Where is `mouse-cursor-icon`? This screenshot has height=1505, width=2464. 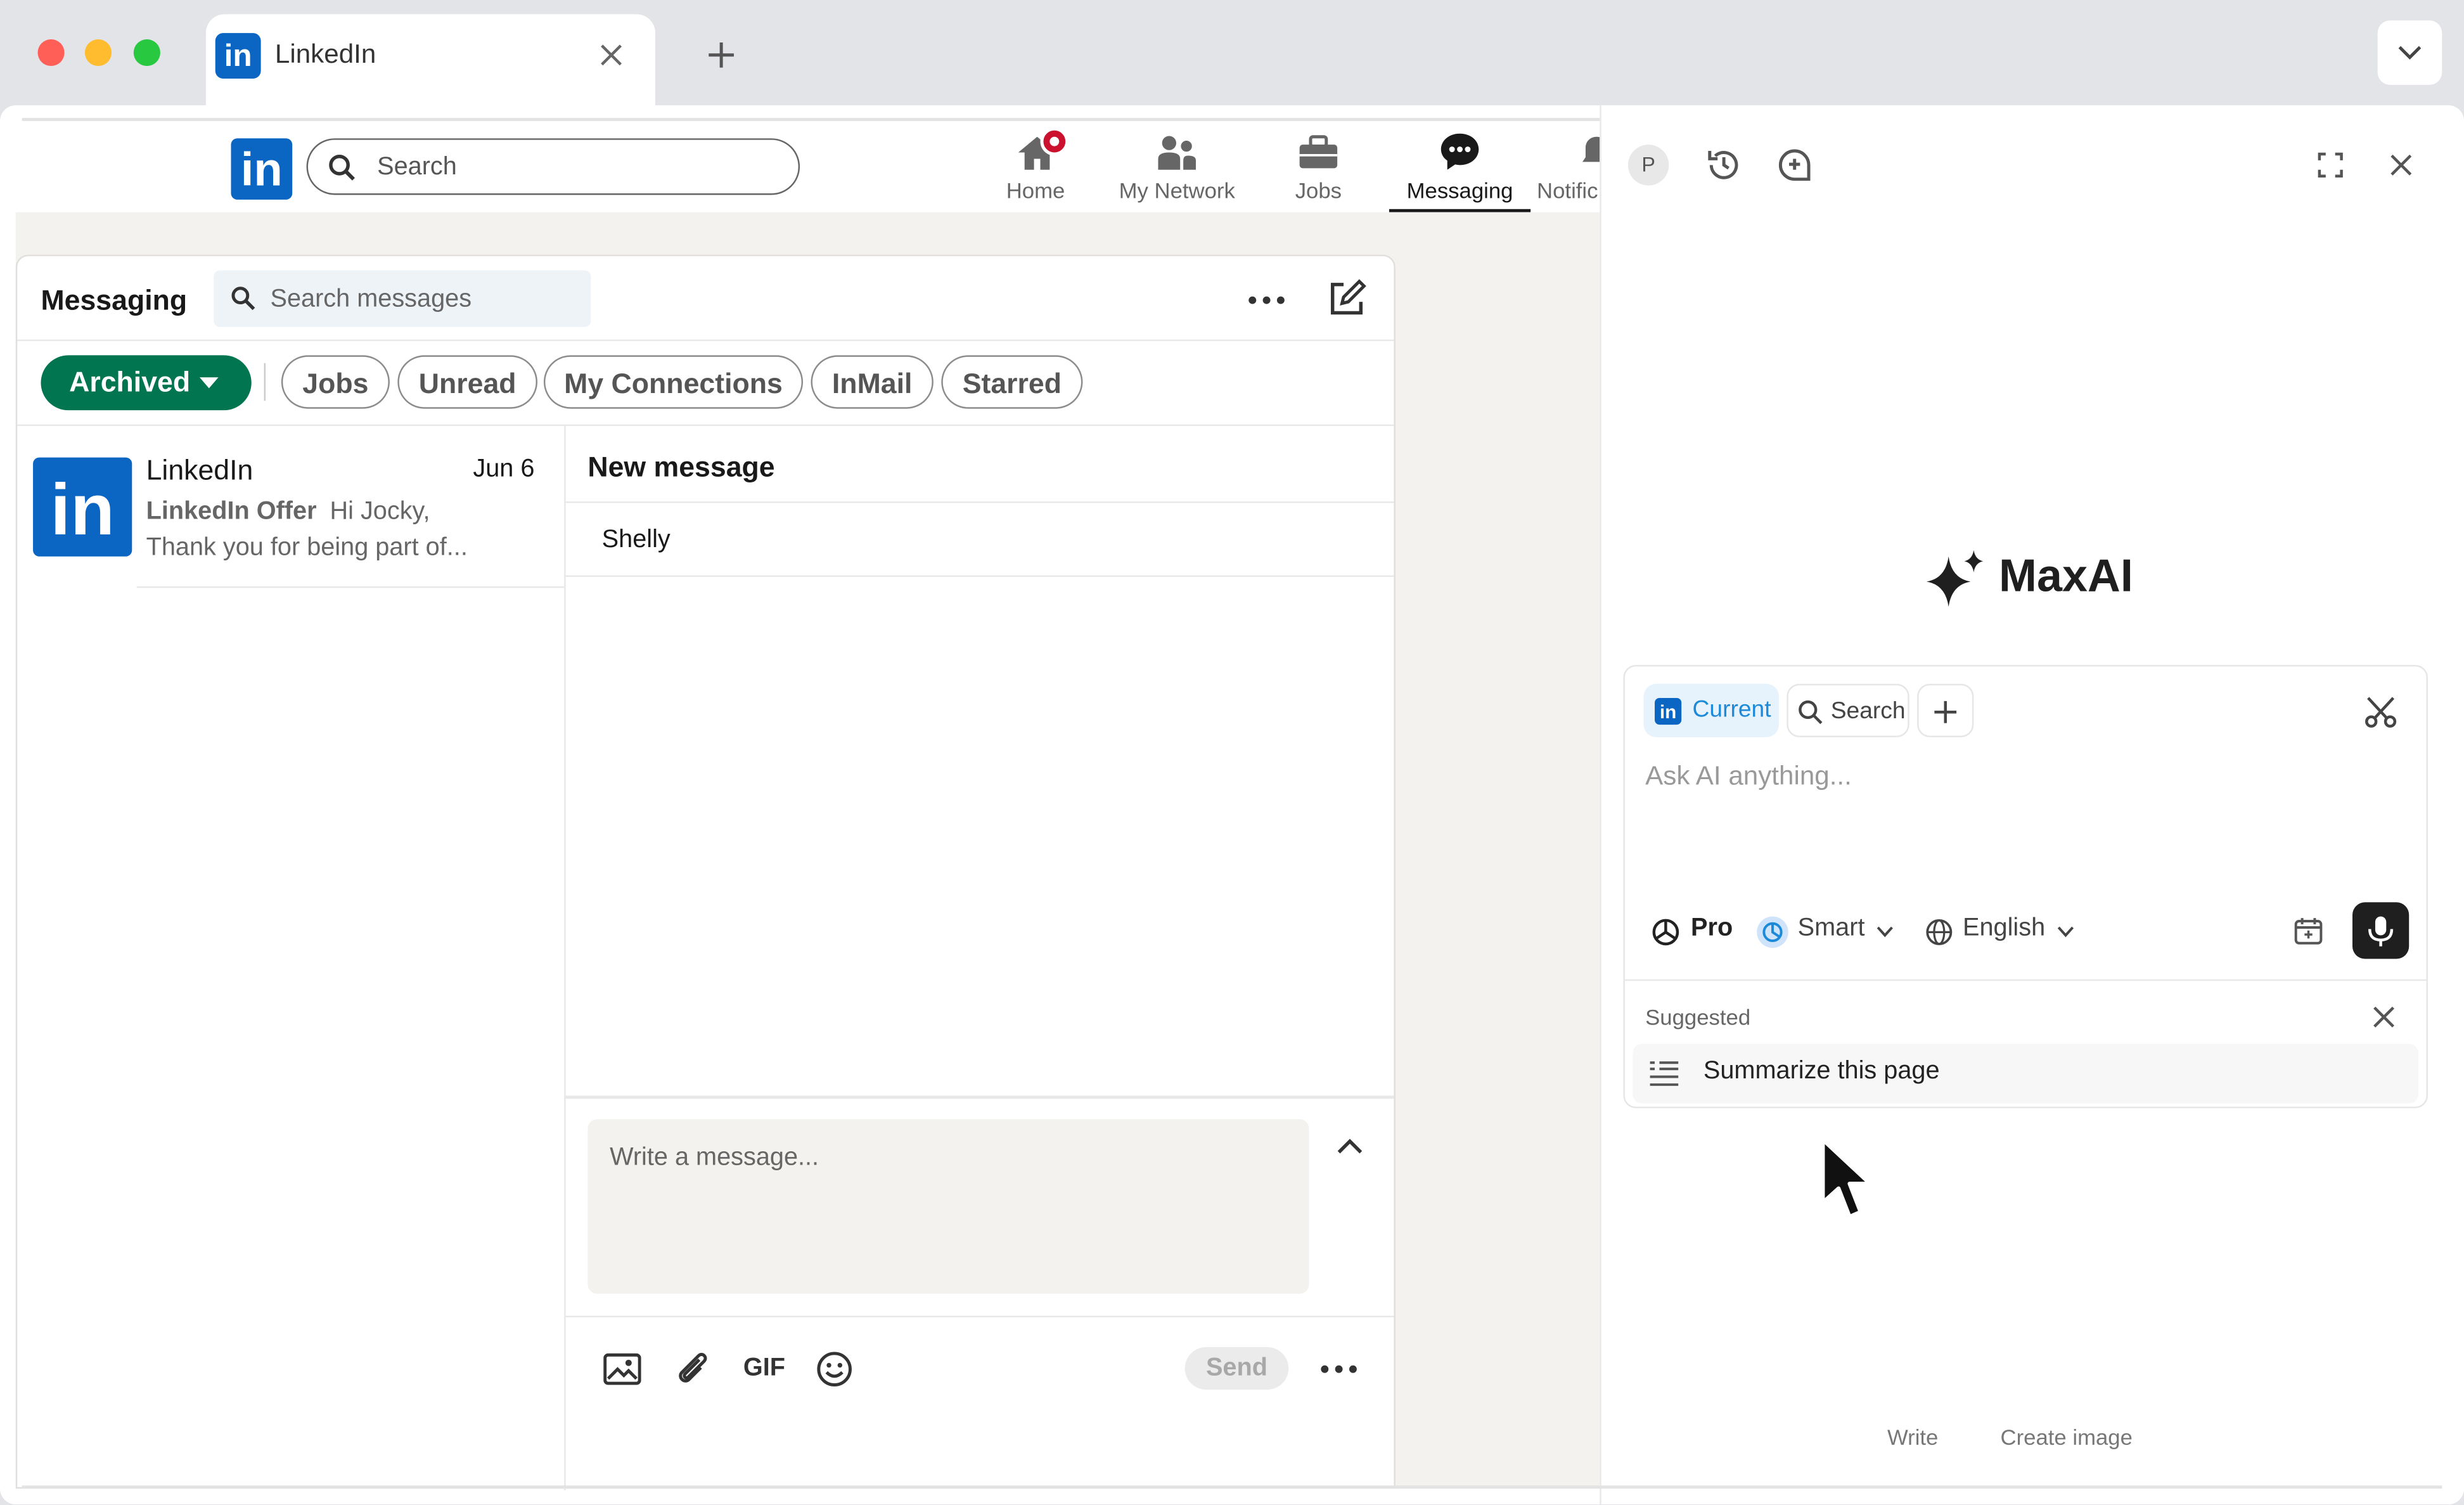 mouse-cursor-icon is located at coordinates (1847, 1181).